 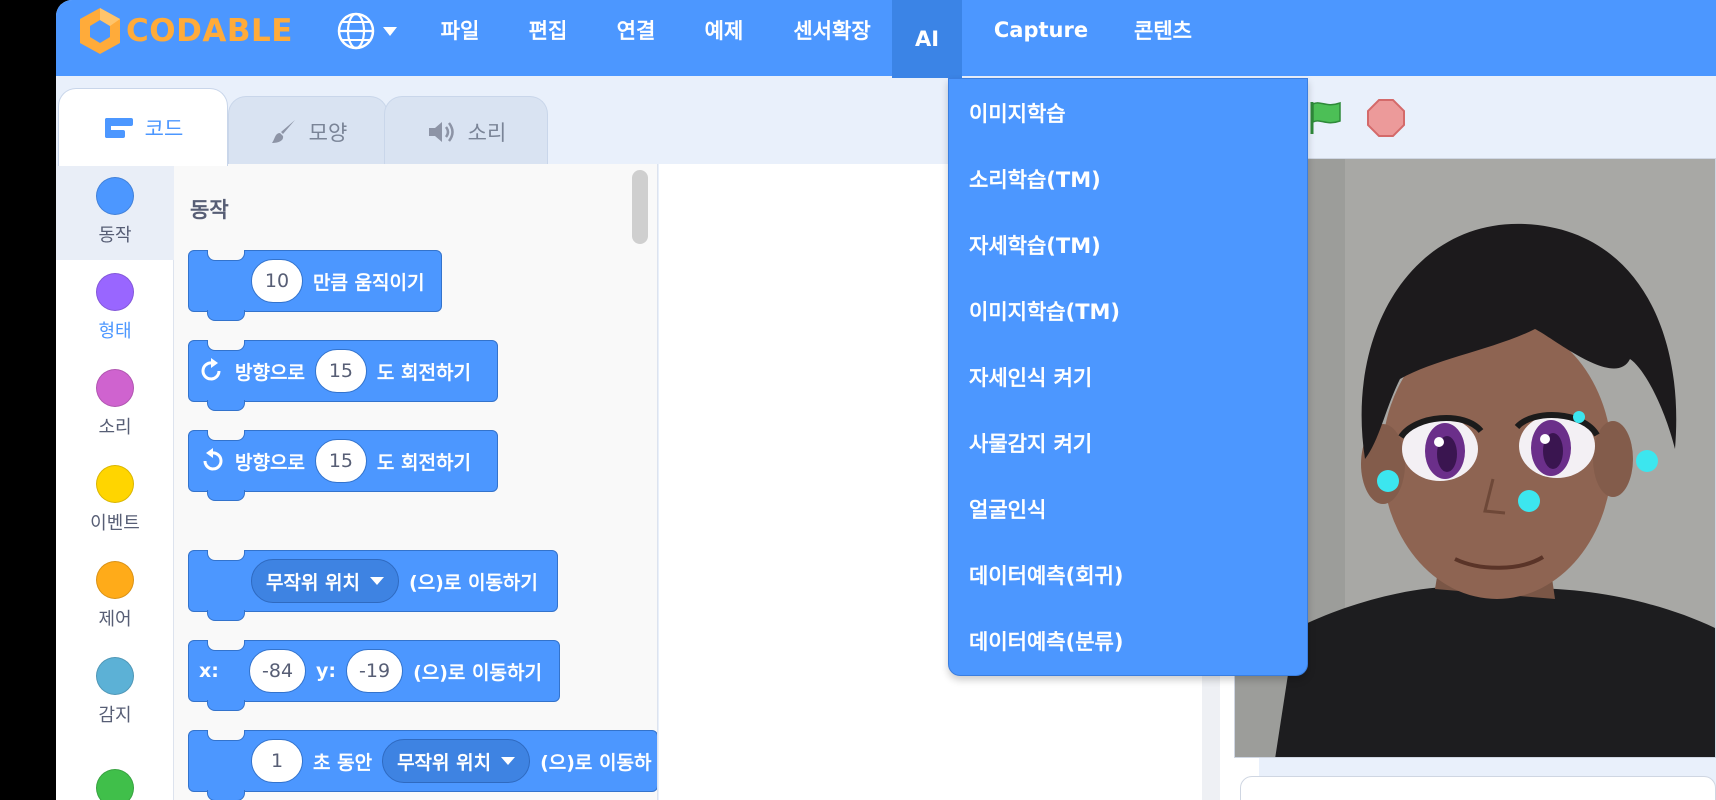 What do you see at coordinates (164, 128) in the screenshot?
I see `tab-code-label: 코드` at bounding box center [164, 128].